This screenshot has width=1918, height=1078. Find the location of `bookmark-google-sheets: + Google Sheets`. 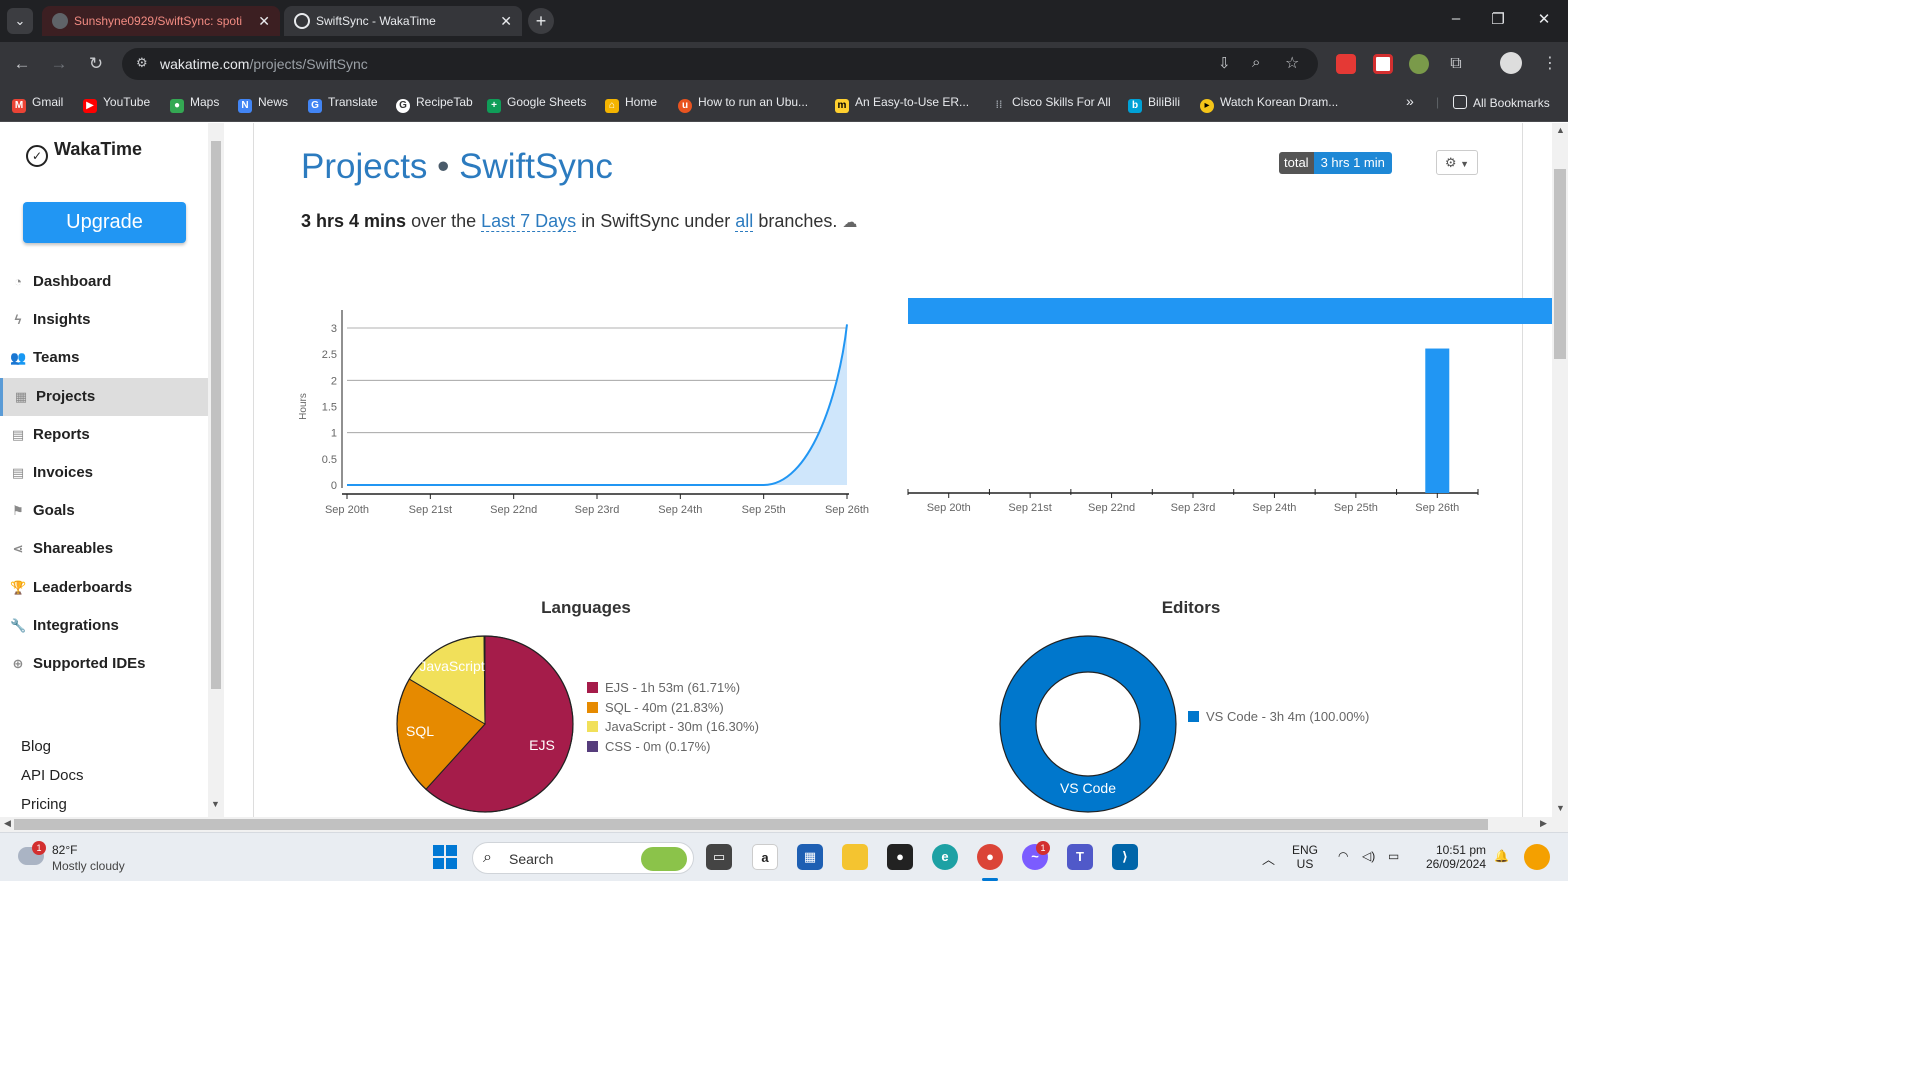

bookmark-google-sheets: + Google Sheets is located at coordinates (536, 104).